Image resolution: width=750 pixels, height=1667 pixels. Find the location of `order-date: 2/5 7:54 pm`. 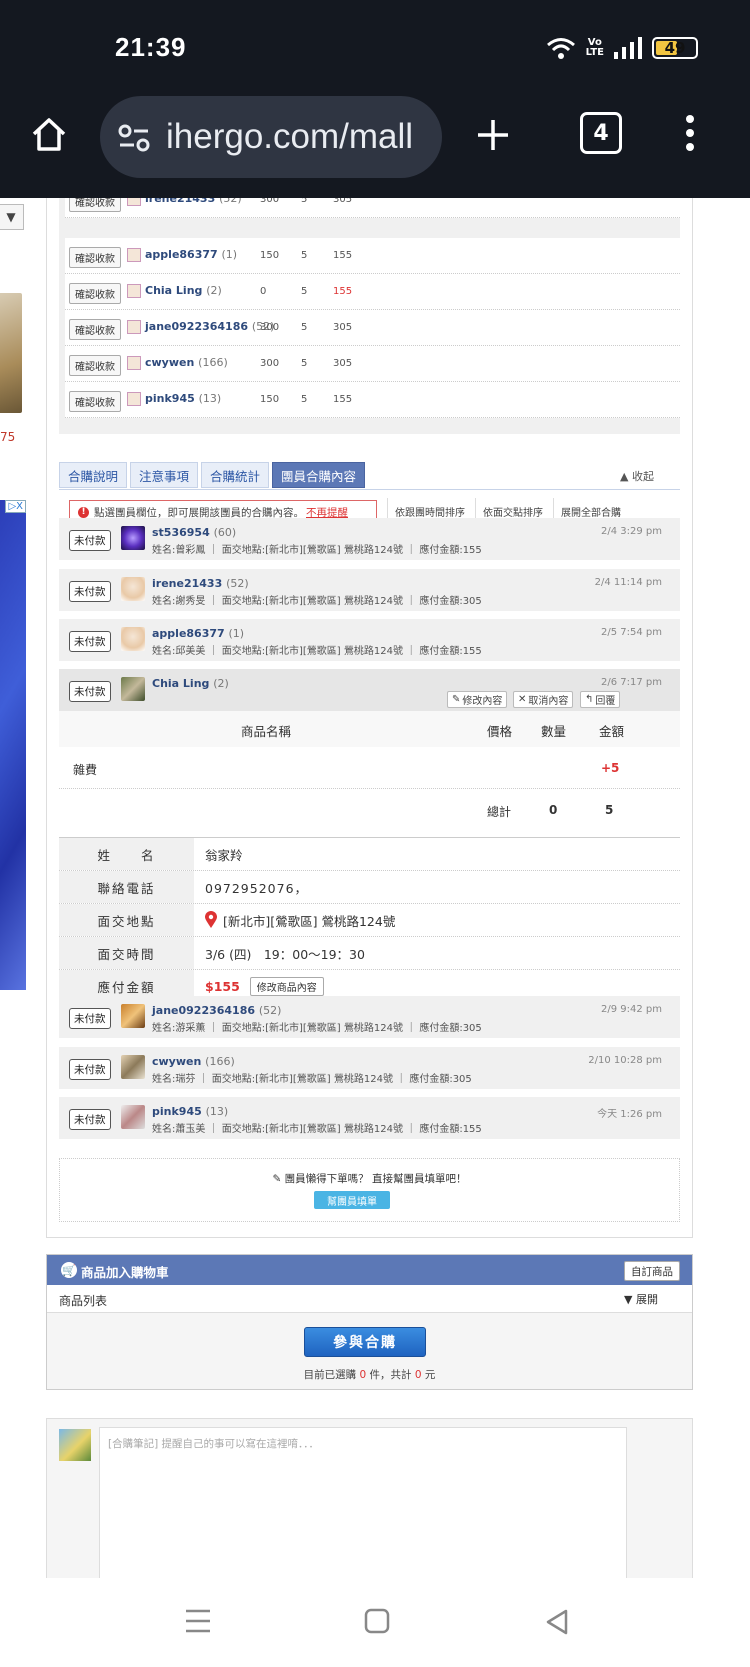

order-date: 2/5 7:54 pm is located at coordinates (631, 632).